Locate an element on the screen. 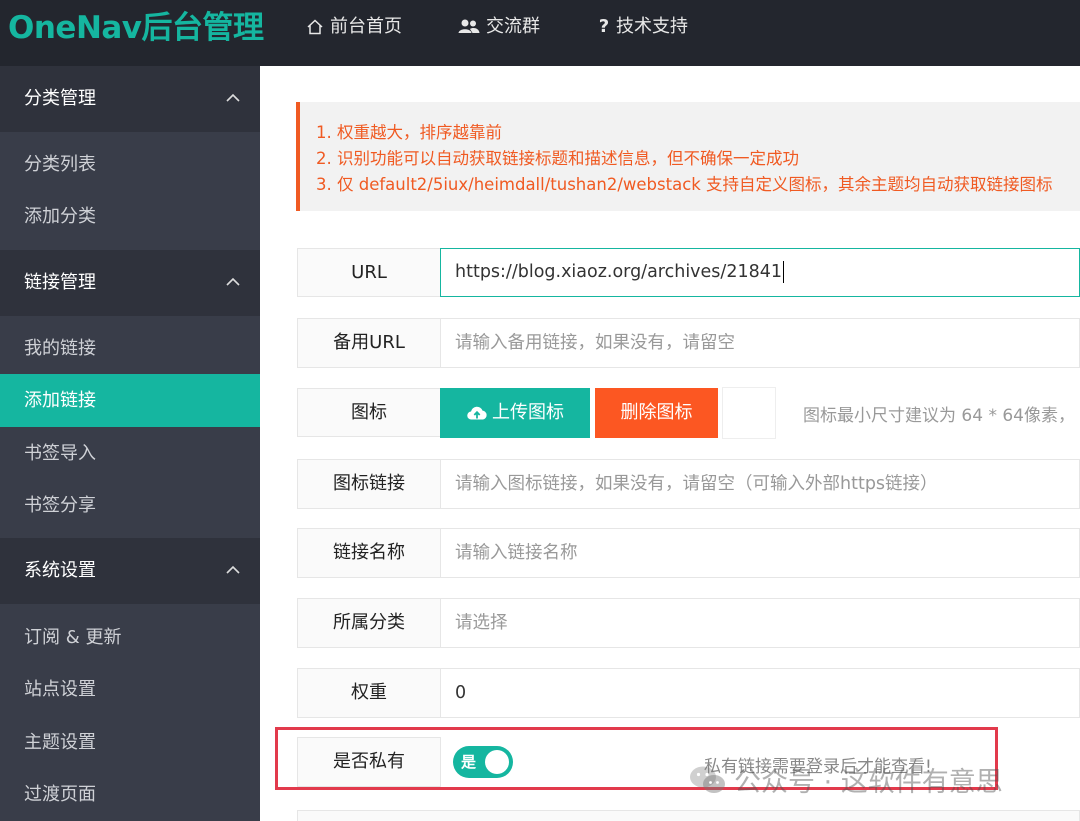 This screenshot has height=821, width=1080. text-cursor is located at coordinates (783, 272).